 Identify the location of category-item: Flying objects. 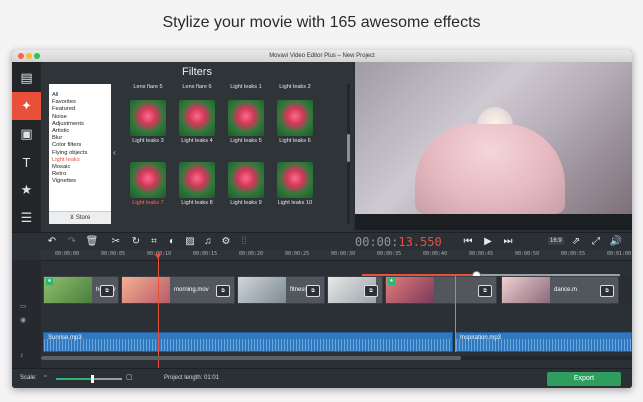
(80, 153).